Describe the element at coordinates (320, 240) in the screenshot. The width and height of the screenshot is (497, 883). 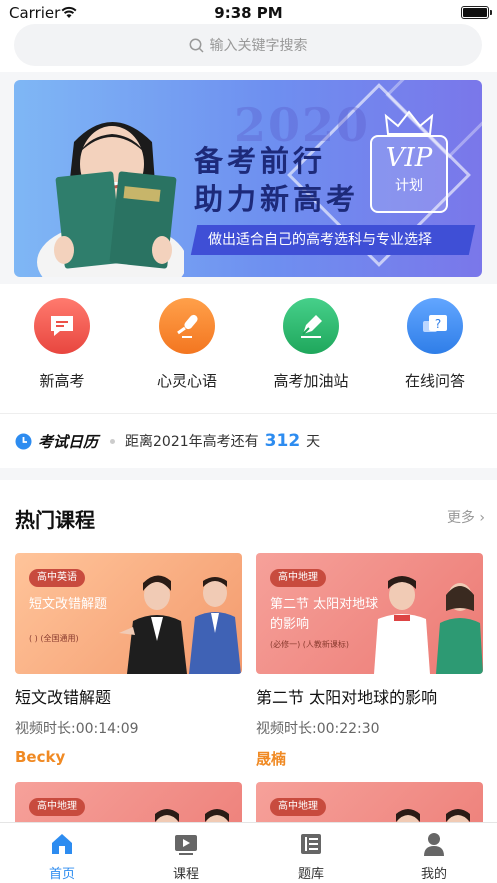
I see `banner-ribbon-text: 做出适合自己的高考选科与专业选择` at that location.